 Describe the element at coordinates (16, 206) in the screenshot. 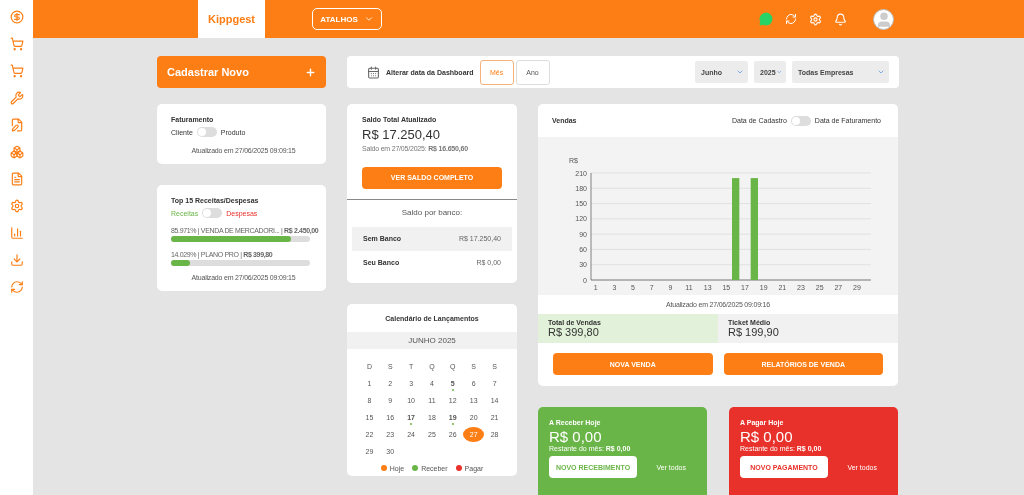

I see `settings-icon` at that location.